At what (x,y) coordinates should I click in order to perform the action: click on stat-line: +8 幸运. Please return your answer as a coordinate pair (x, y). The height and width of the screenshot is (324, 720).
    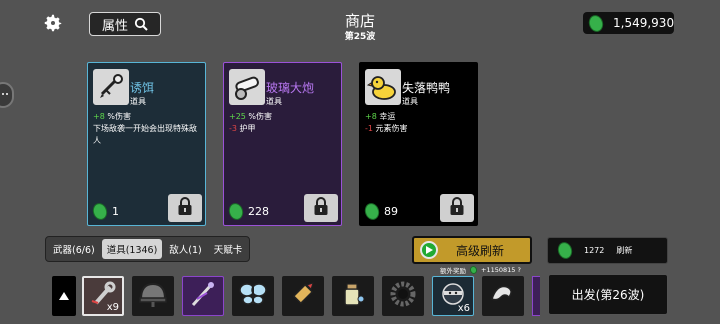
    Looking at the image, I should click on (420, 117).